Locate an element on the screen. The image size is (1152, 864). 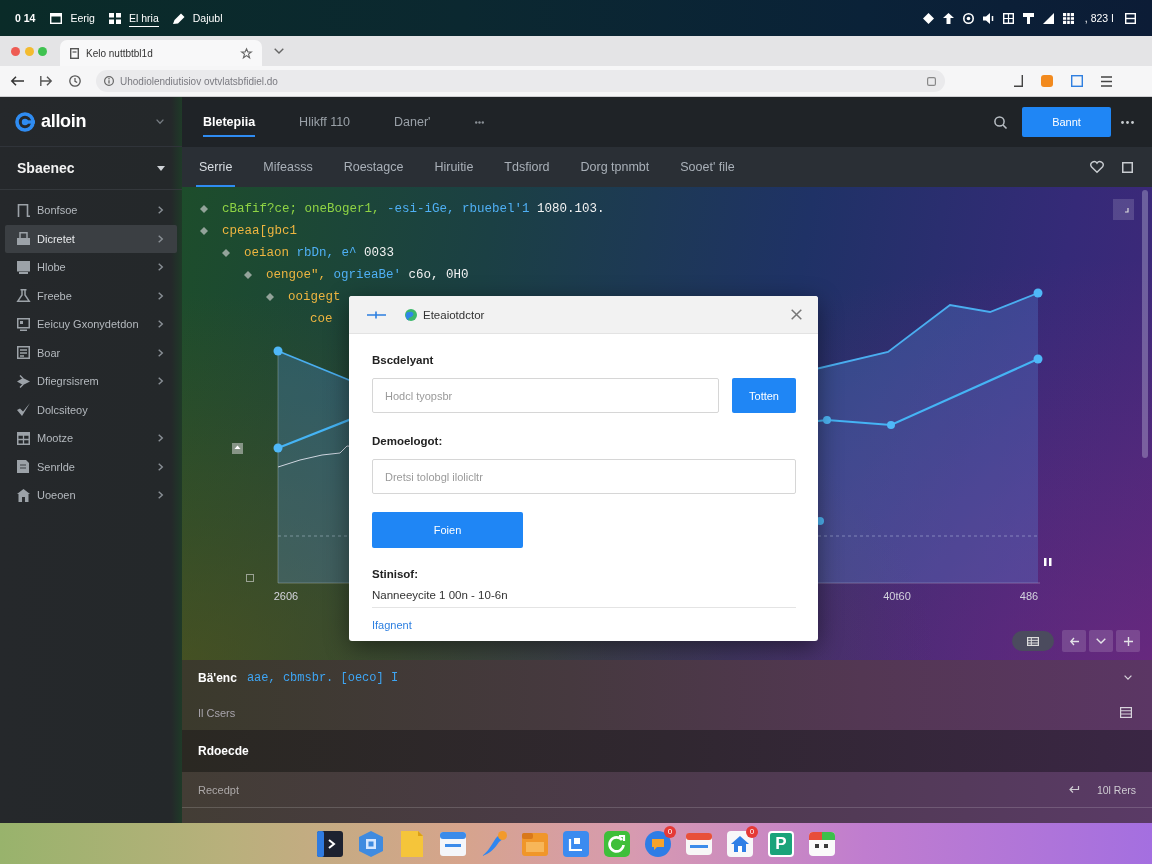
target-icon is located at coordinates (968, 18).